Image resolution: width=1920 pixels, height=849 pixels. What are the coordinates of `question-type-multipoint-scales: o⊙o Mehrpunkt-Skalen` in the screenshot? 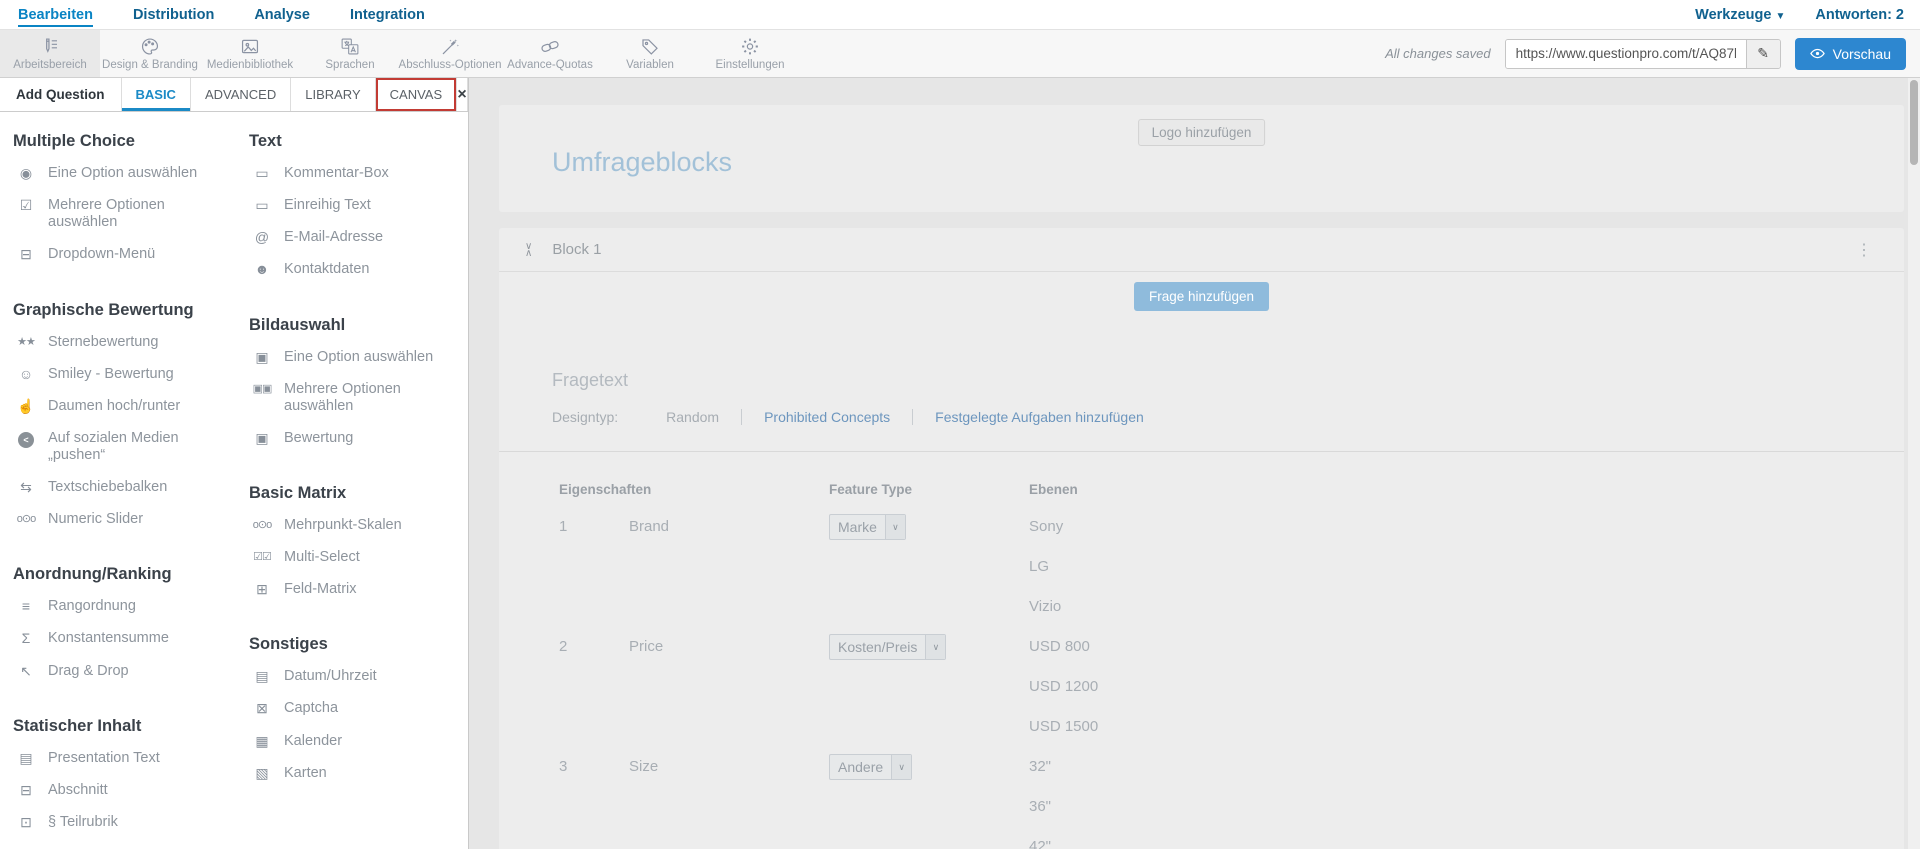 It's located at (355, 525).